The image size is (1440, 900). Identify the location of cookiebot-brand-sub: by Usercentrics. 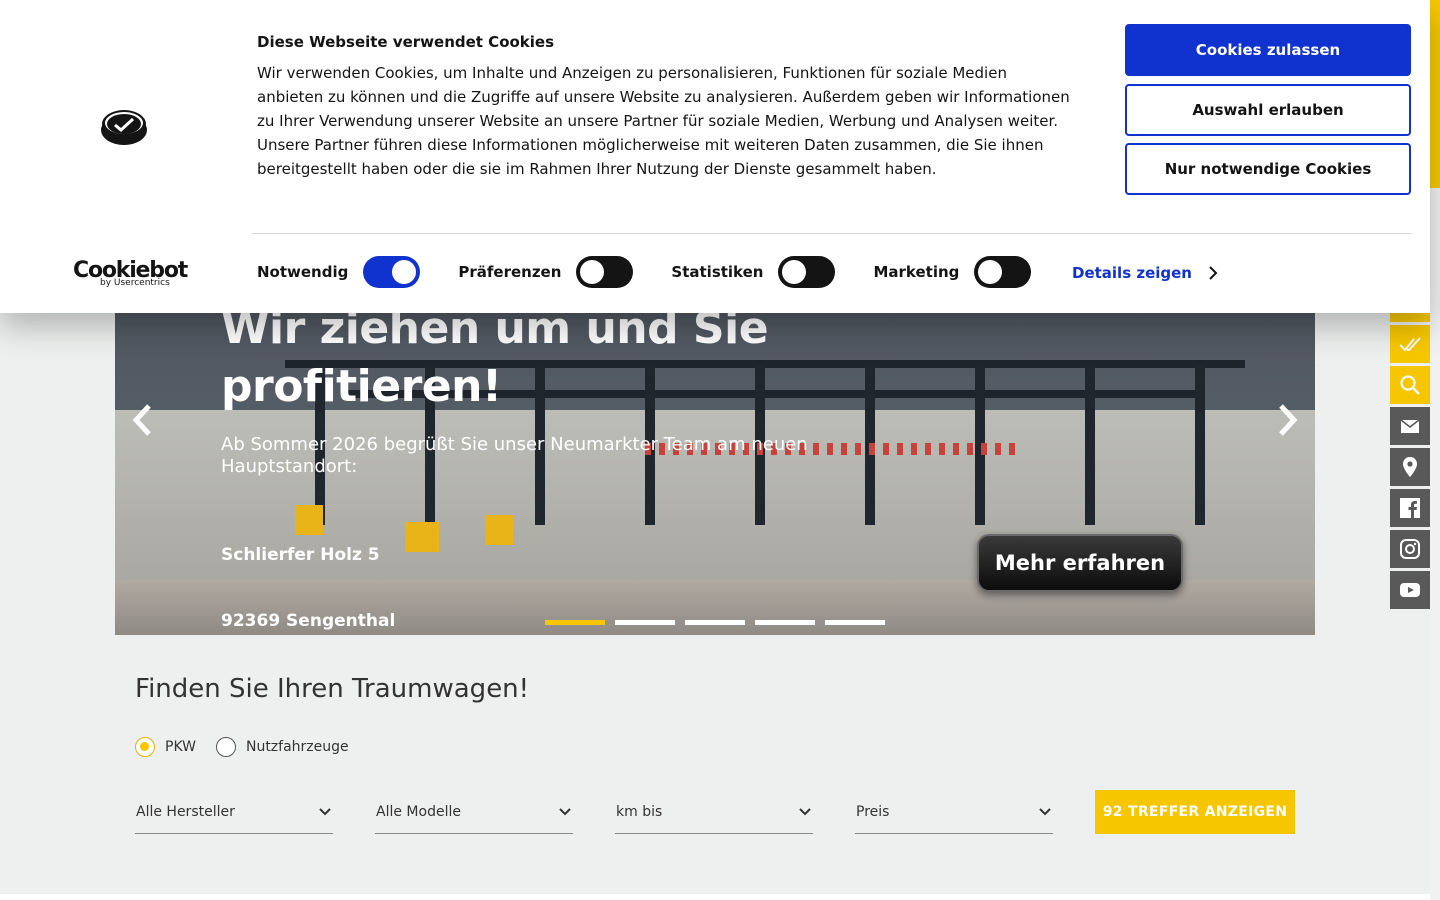
(135, 283).